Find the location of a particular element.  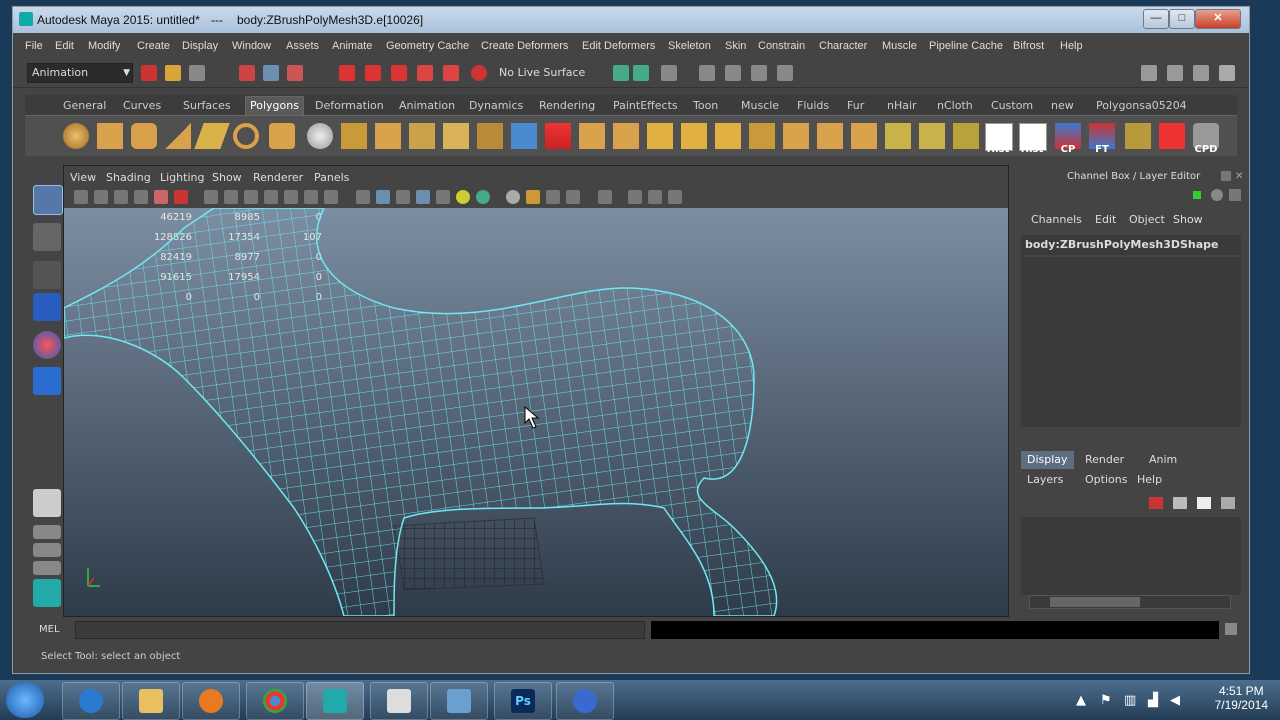

input-ops-icon is located at coordinates (621, 73).